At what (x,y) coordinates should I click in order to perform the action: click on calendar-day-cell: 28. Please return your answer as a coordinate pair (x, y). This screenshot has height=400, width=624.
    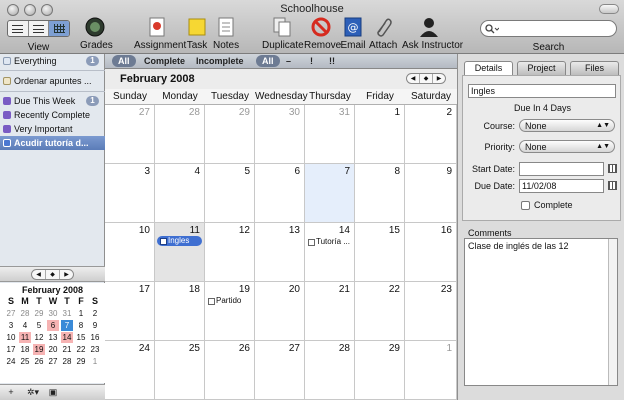
    Looking at the image, I should click on (180, 134).